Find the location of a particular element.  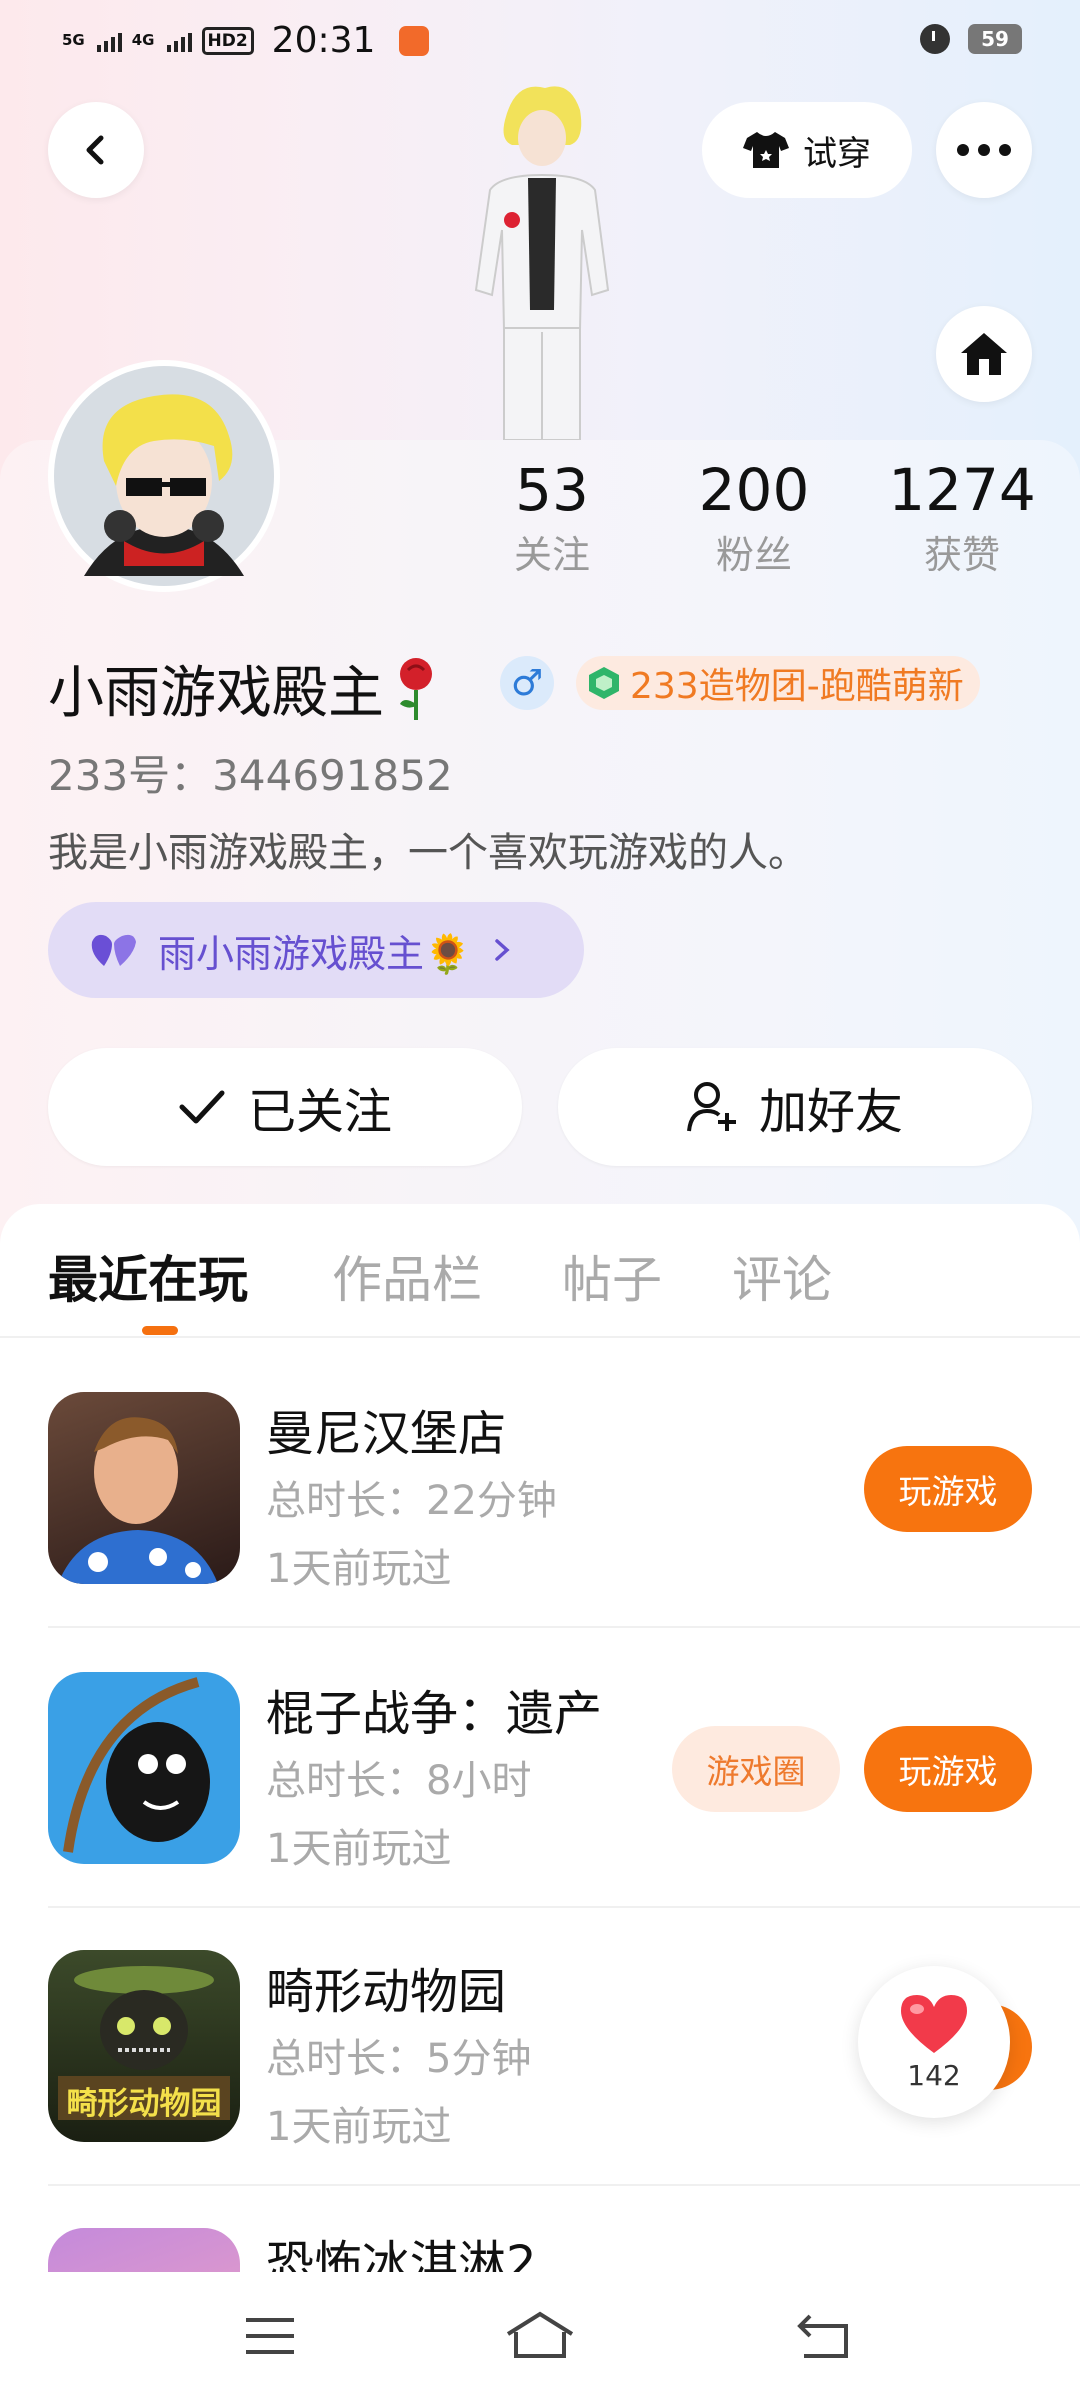

tab-works: 作品栏 is located at coordinates (407, 1276).